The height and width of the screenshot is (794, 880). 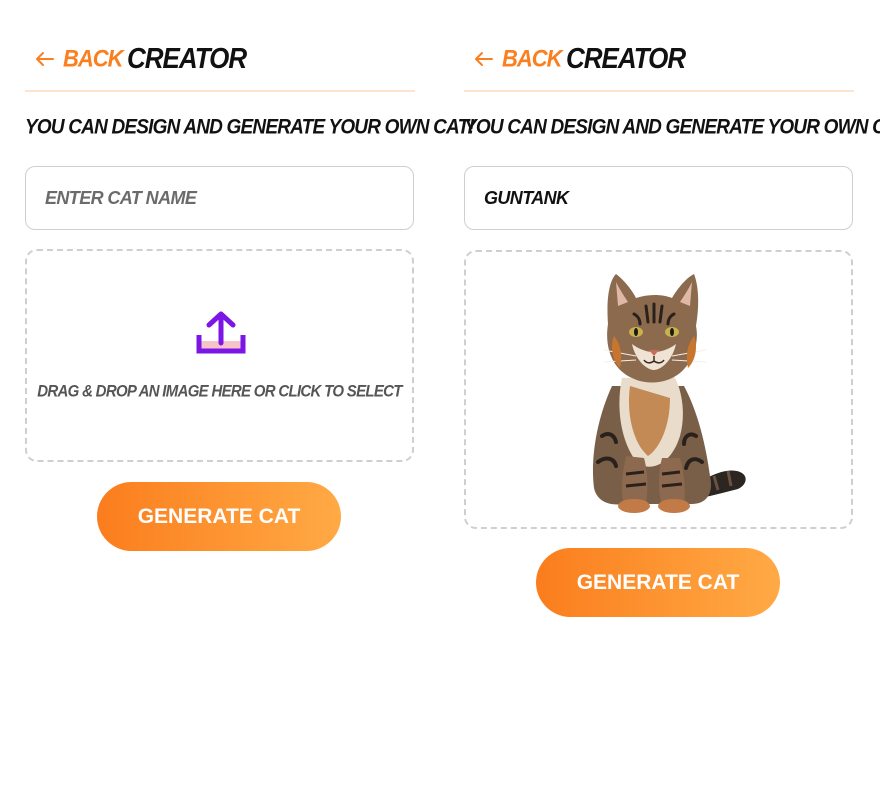 I want to click on cat-image, so click(x=669, y=393).